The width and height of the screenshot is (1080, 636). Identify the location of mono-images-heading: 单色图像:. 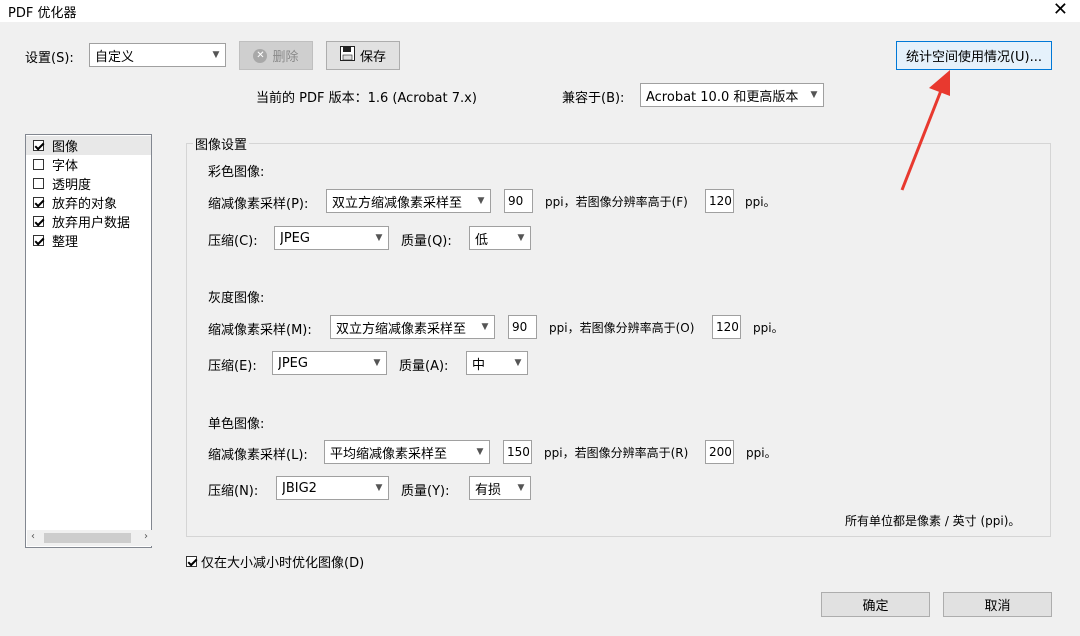
(236, 424).